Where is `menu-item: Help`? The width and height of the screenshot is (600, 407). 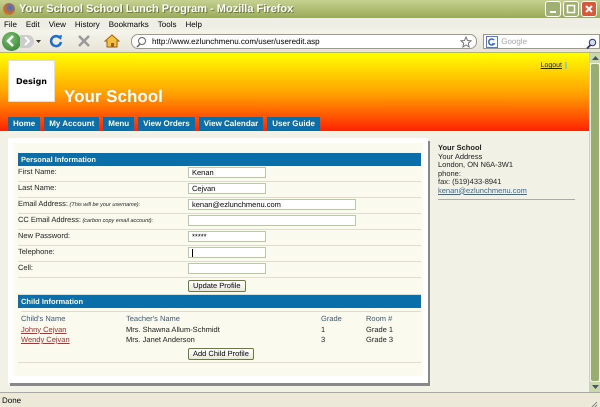
menu-item: Help is located at coordinates (193, 24).